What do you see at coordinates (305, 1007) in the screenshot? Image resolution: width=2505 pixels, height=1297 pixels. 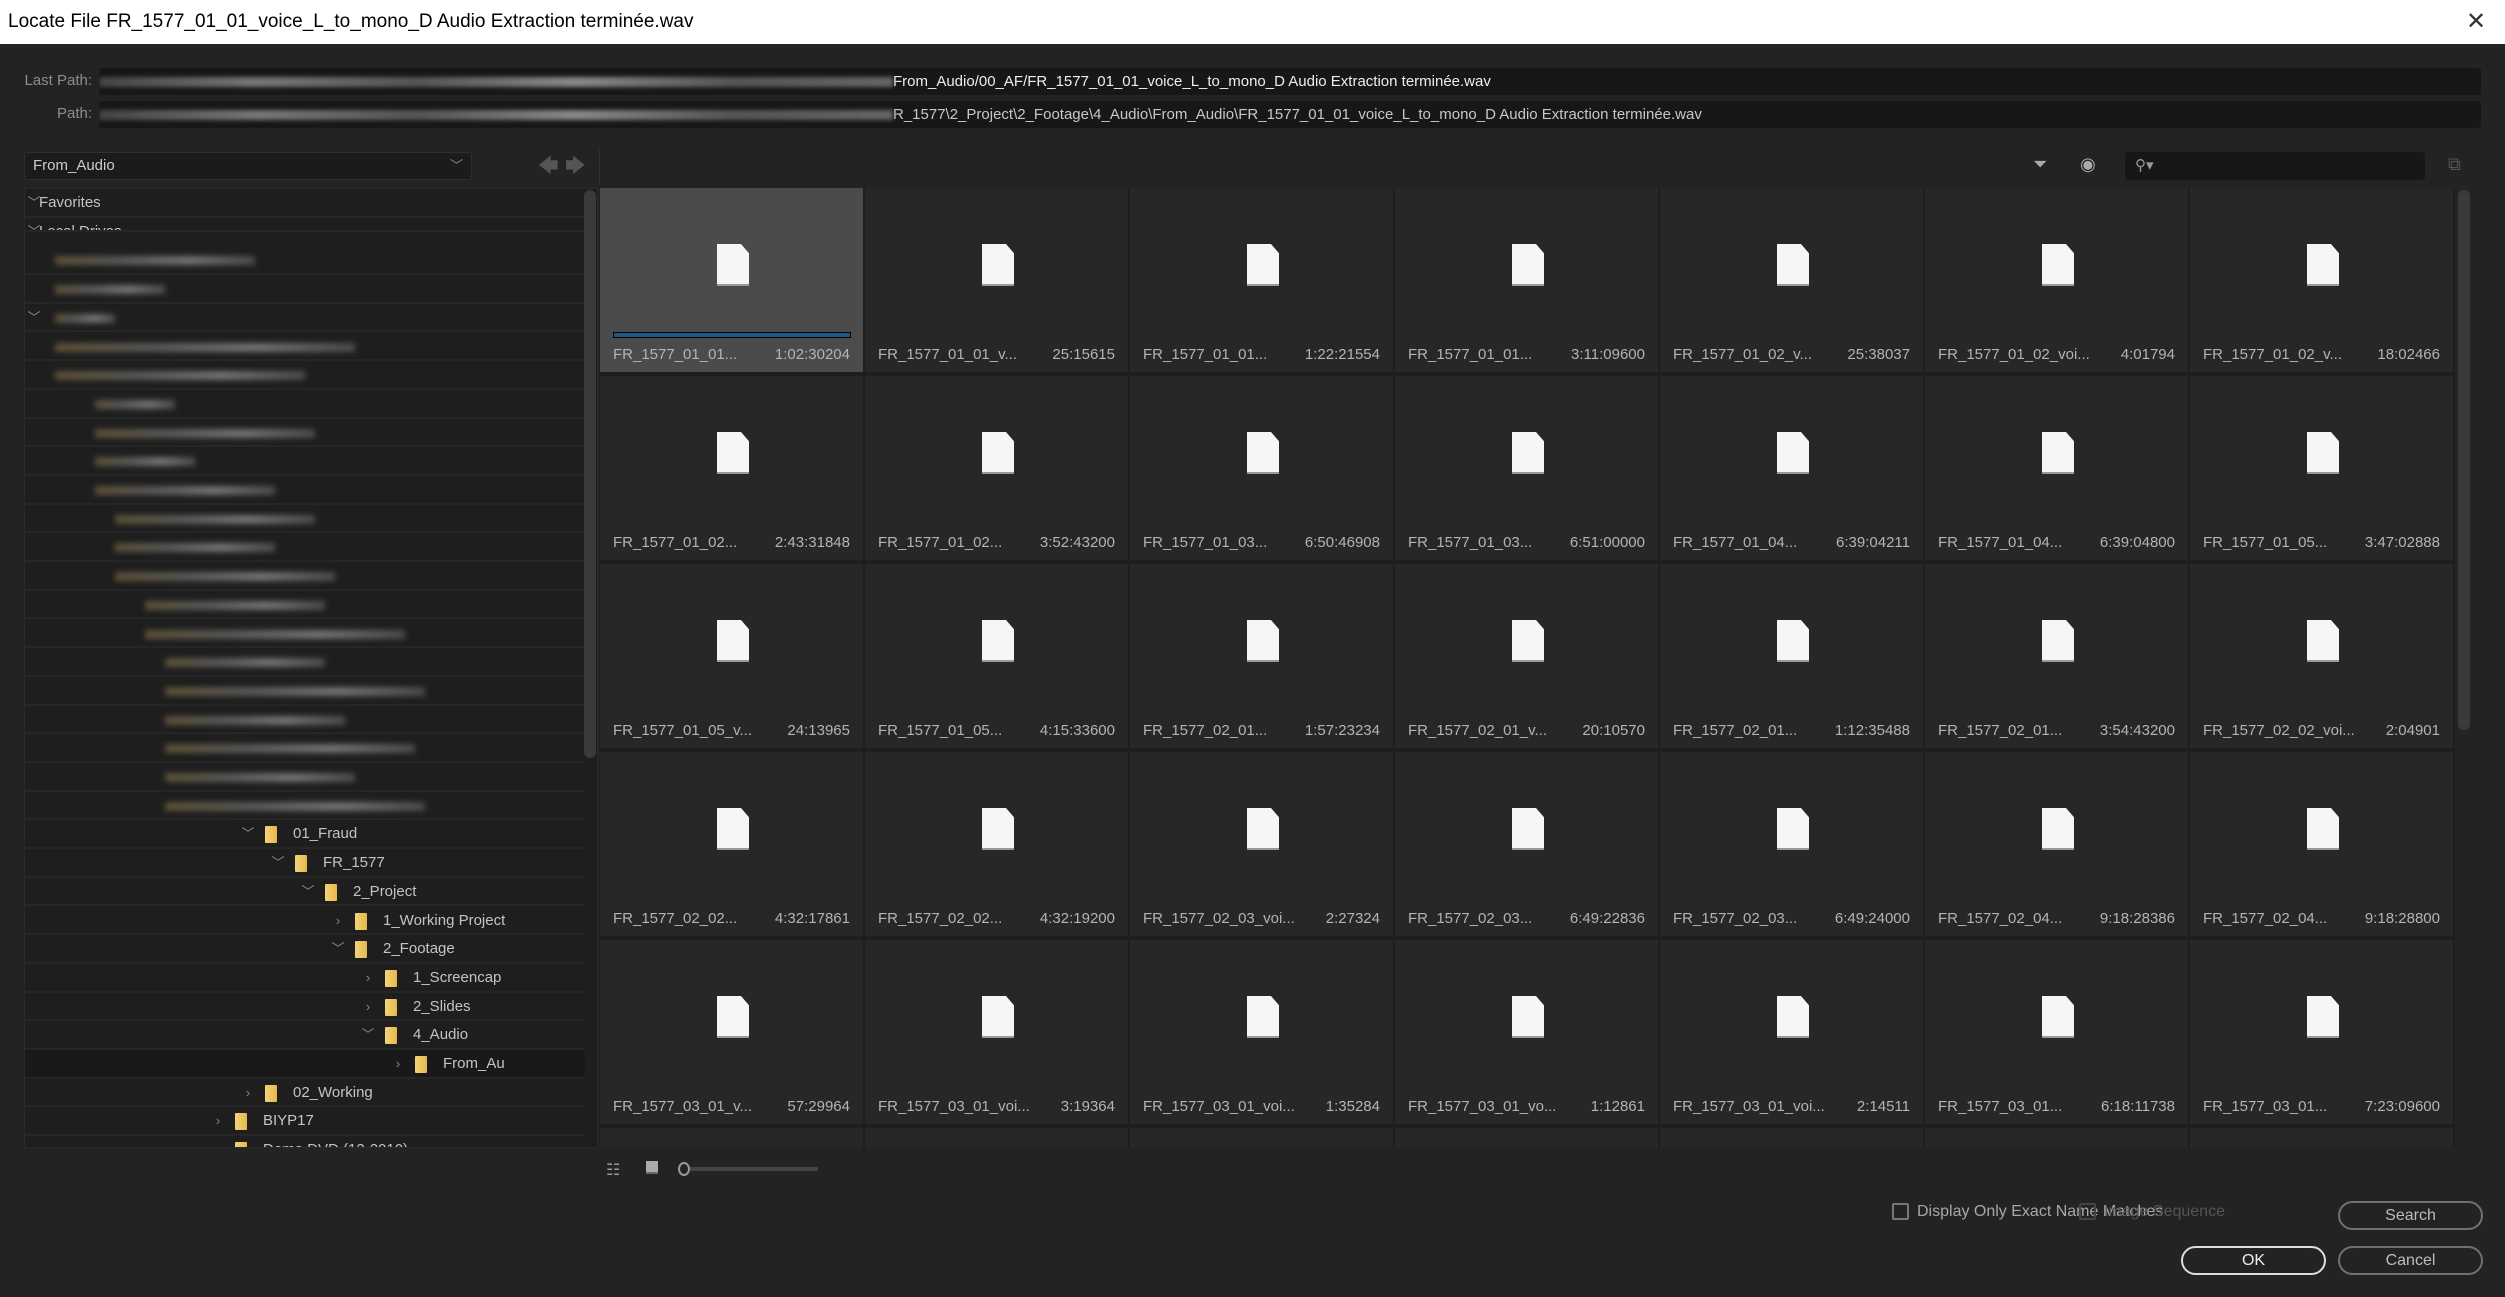 I see `tree-item: › 2_Slides` at bounding box center [305, 1007].